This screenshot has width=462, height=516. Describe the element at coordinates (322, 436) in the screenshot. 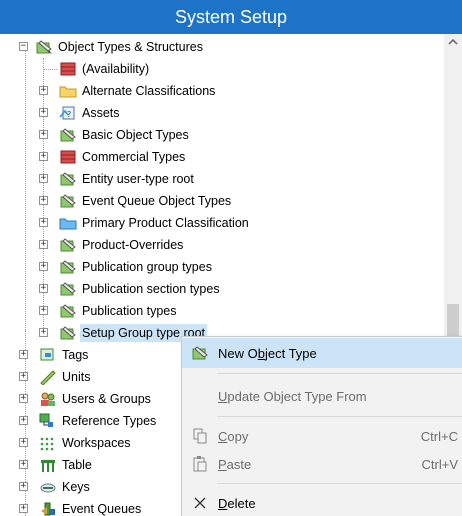

I see `menu-item-copy: Copy Ctrl+C` at that location.